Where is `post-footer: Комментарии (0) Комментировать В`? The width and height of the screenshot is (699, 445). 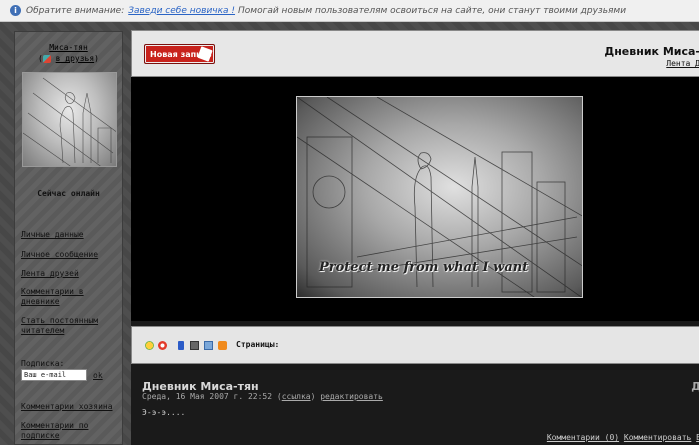
post-footer: Комментарии (0) Комментировать В is located at coordinates (623, 437).